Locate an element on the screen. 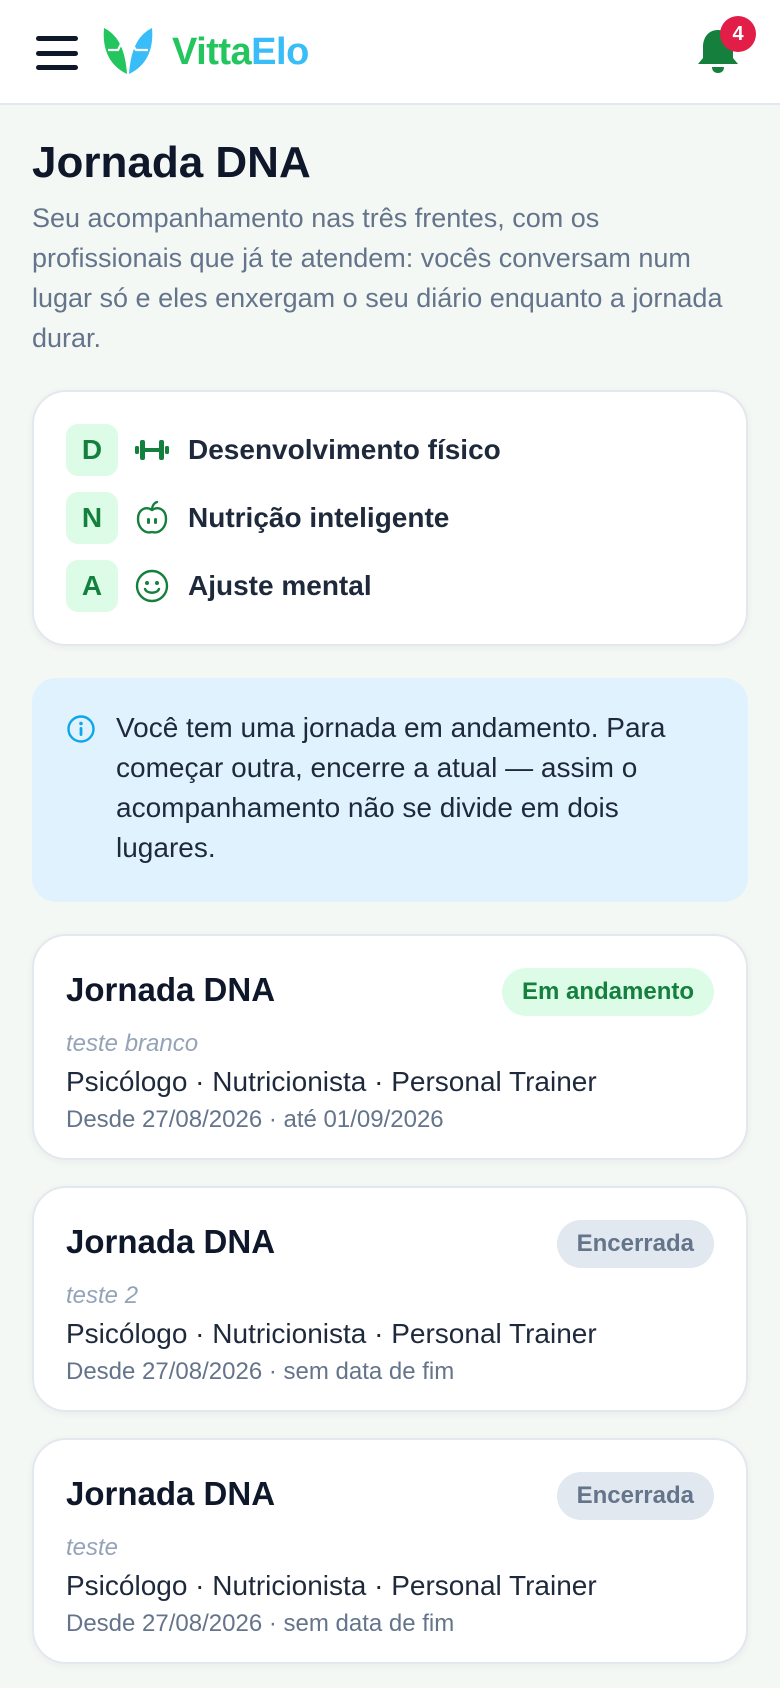 The height and width of the screenshot is (1688, 780). pillar-letter: N is located at coordinates (92, 518).